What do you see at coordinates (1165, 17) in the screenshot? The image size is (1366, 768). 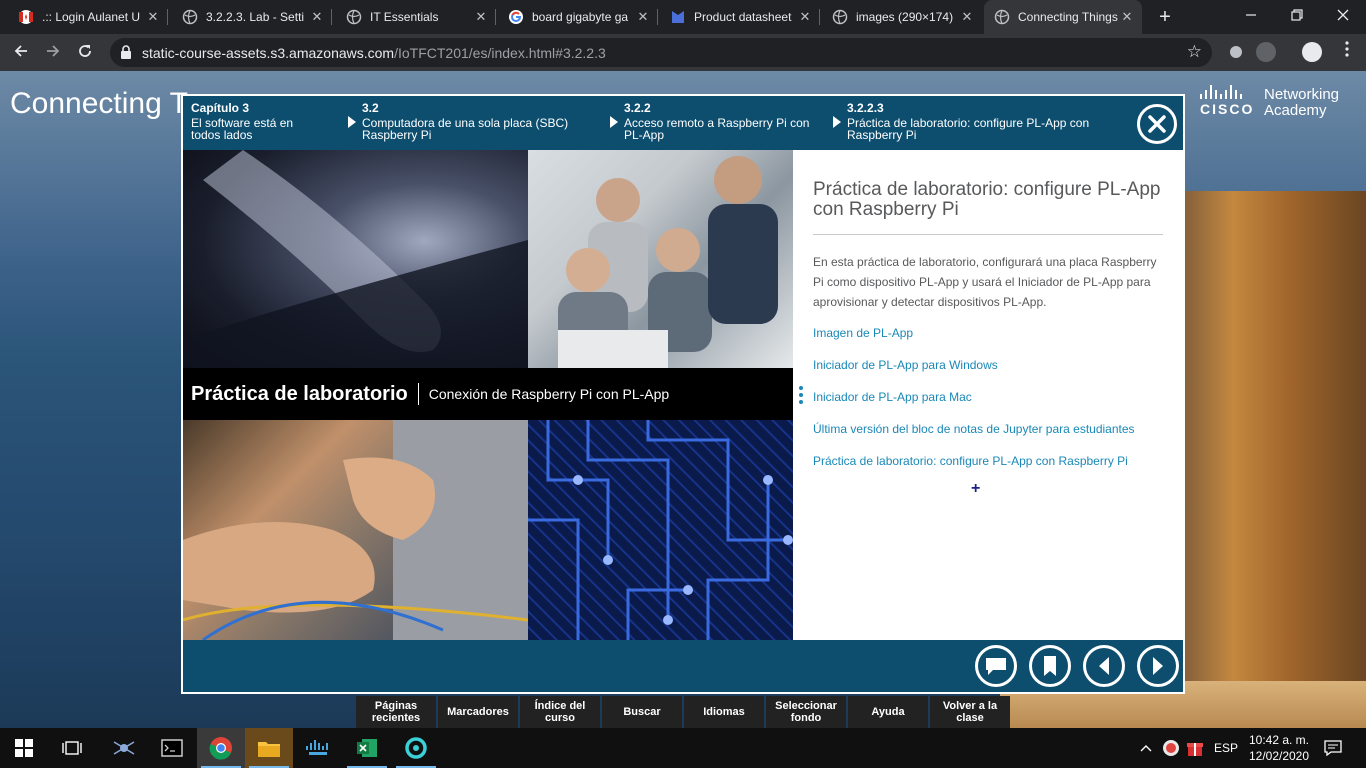 I see `new-tab-button: +` at bounding box center [1165, 17].